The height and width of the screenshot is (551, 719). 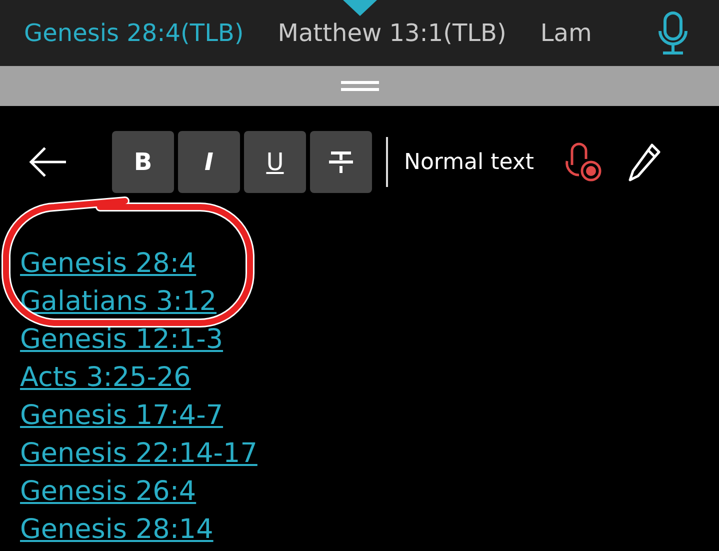 What do you see at coordinates (122, 340) in the screenshot?
I see `verse-link: Genesis 12:1-3` at bounding box center [122, 340].